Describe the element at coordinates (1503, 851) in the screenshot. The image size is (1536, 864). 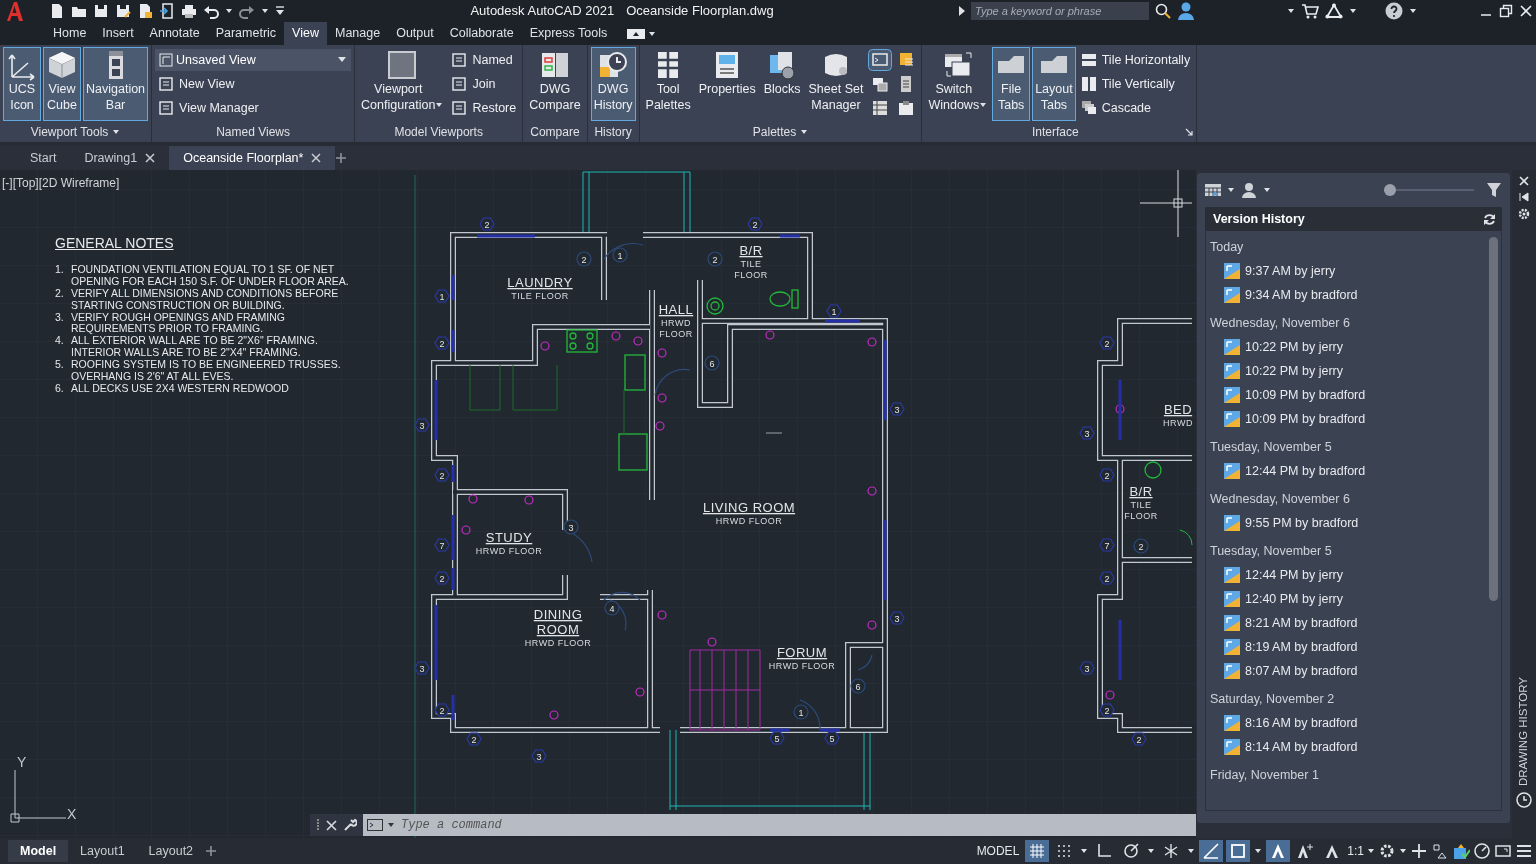
I see `fullscreen-icon` at that location.